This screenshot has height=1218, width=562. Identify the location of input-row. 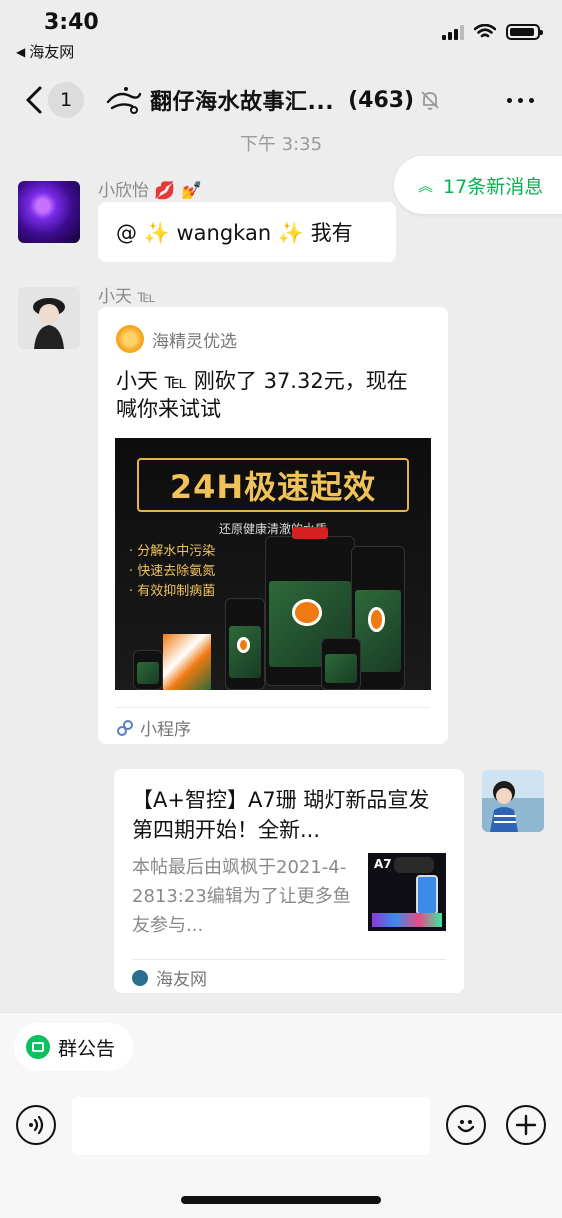
(281, 1126).